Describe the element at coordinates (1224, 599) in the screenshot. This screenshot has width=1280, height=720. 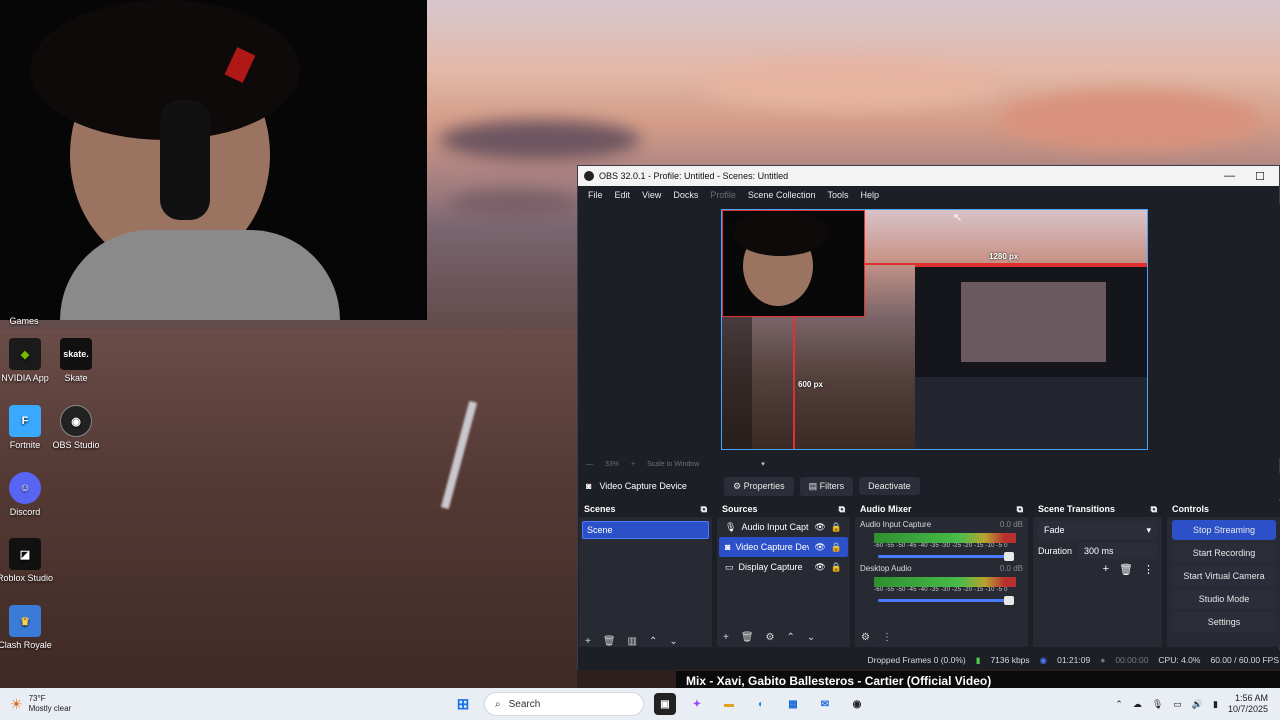
I see `studio-mode-button: Studio Mode` at that location.